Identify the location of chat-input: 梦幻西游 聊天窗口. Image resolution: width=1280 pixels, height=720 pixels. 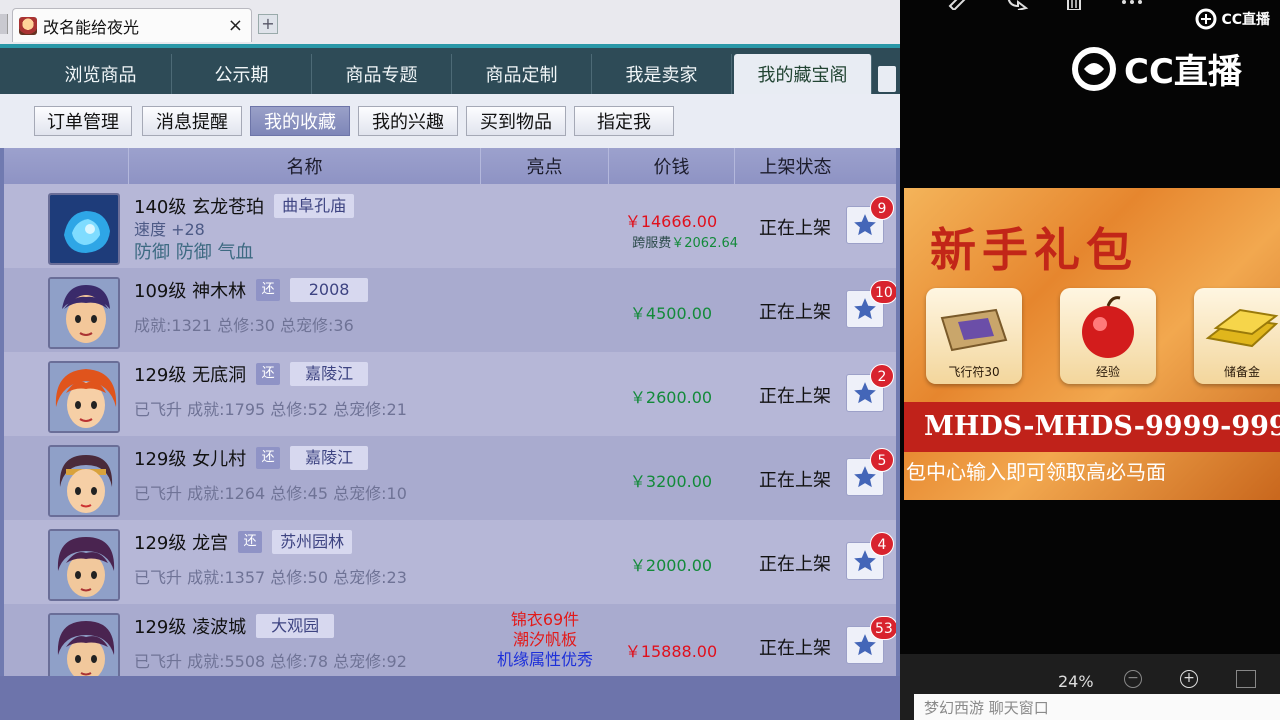
(1097, 707).